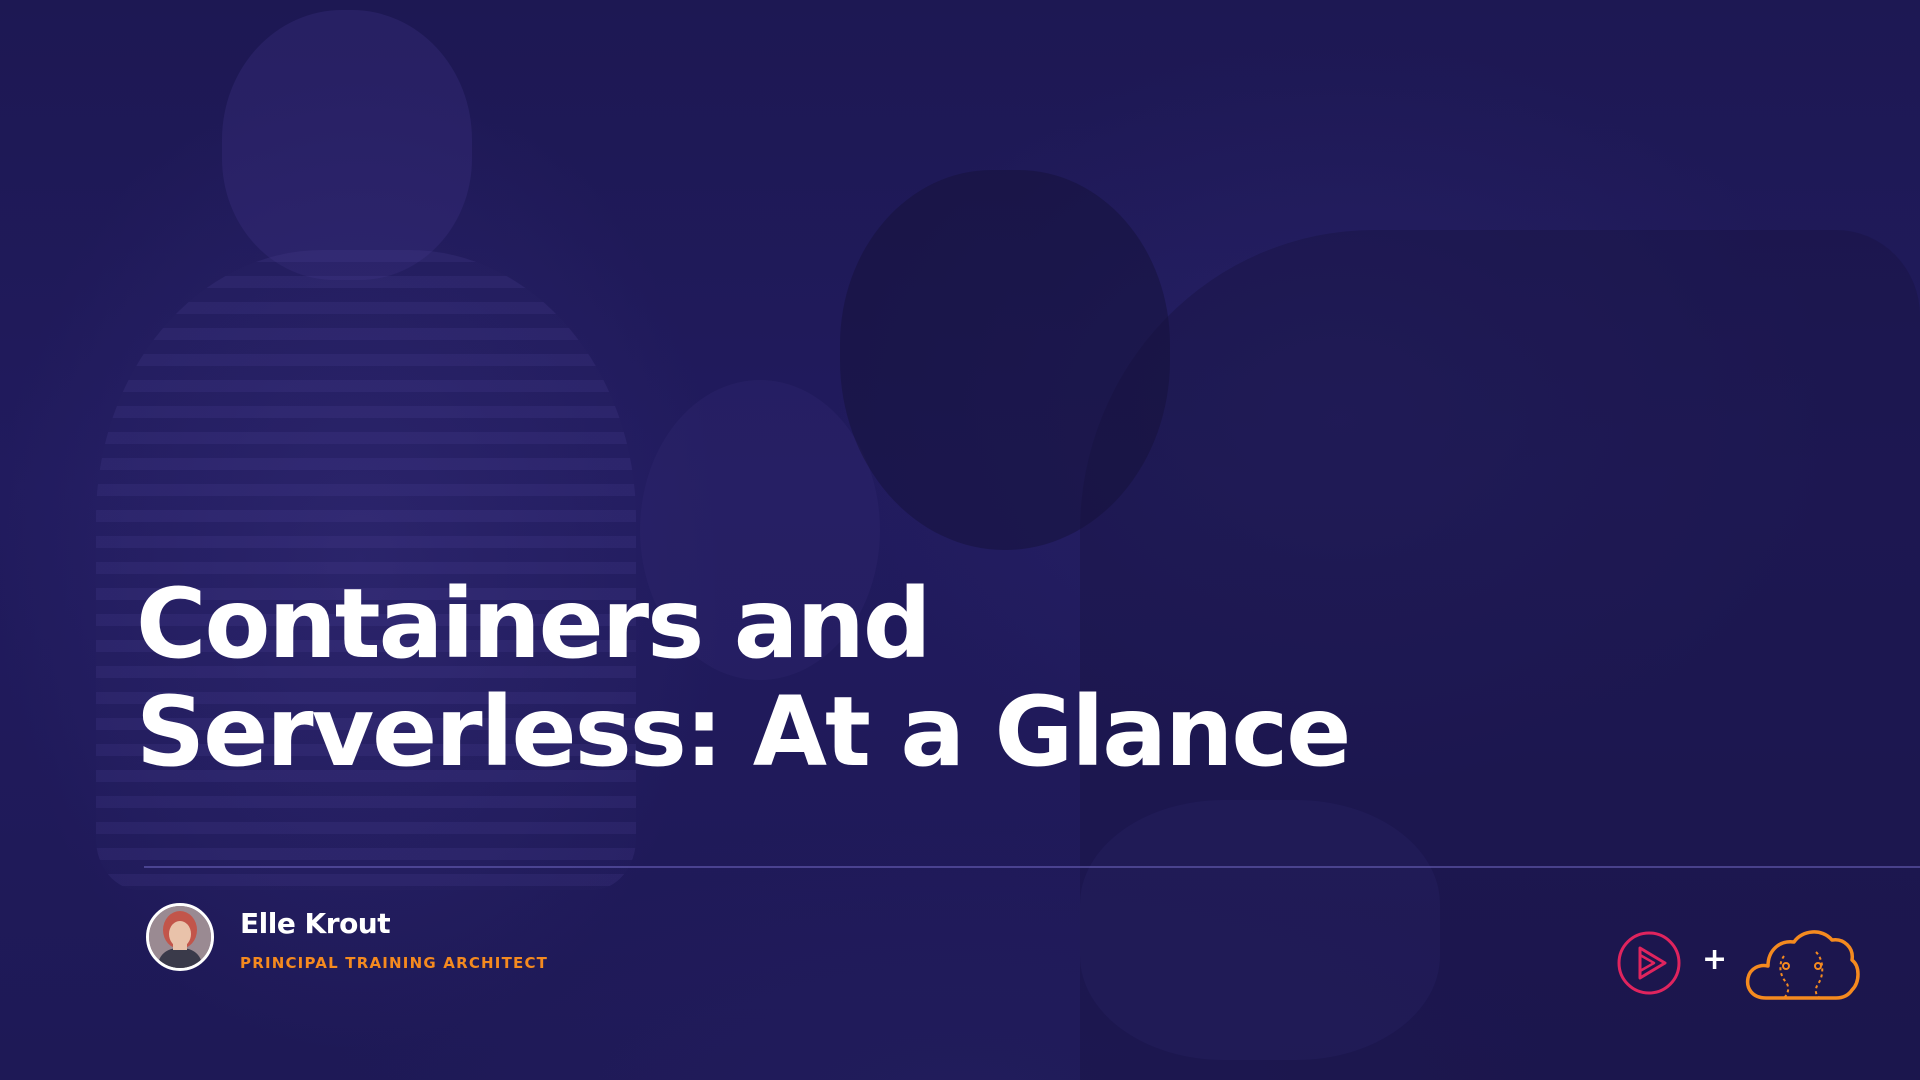 This screenshot has width=1920, height=1080. I want to click on background-photo-detail, so click(1260, 930).